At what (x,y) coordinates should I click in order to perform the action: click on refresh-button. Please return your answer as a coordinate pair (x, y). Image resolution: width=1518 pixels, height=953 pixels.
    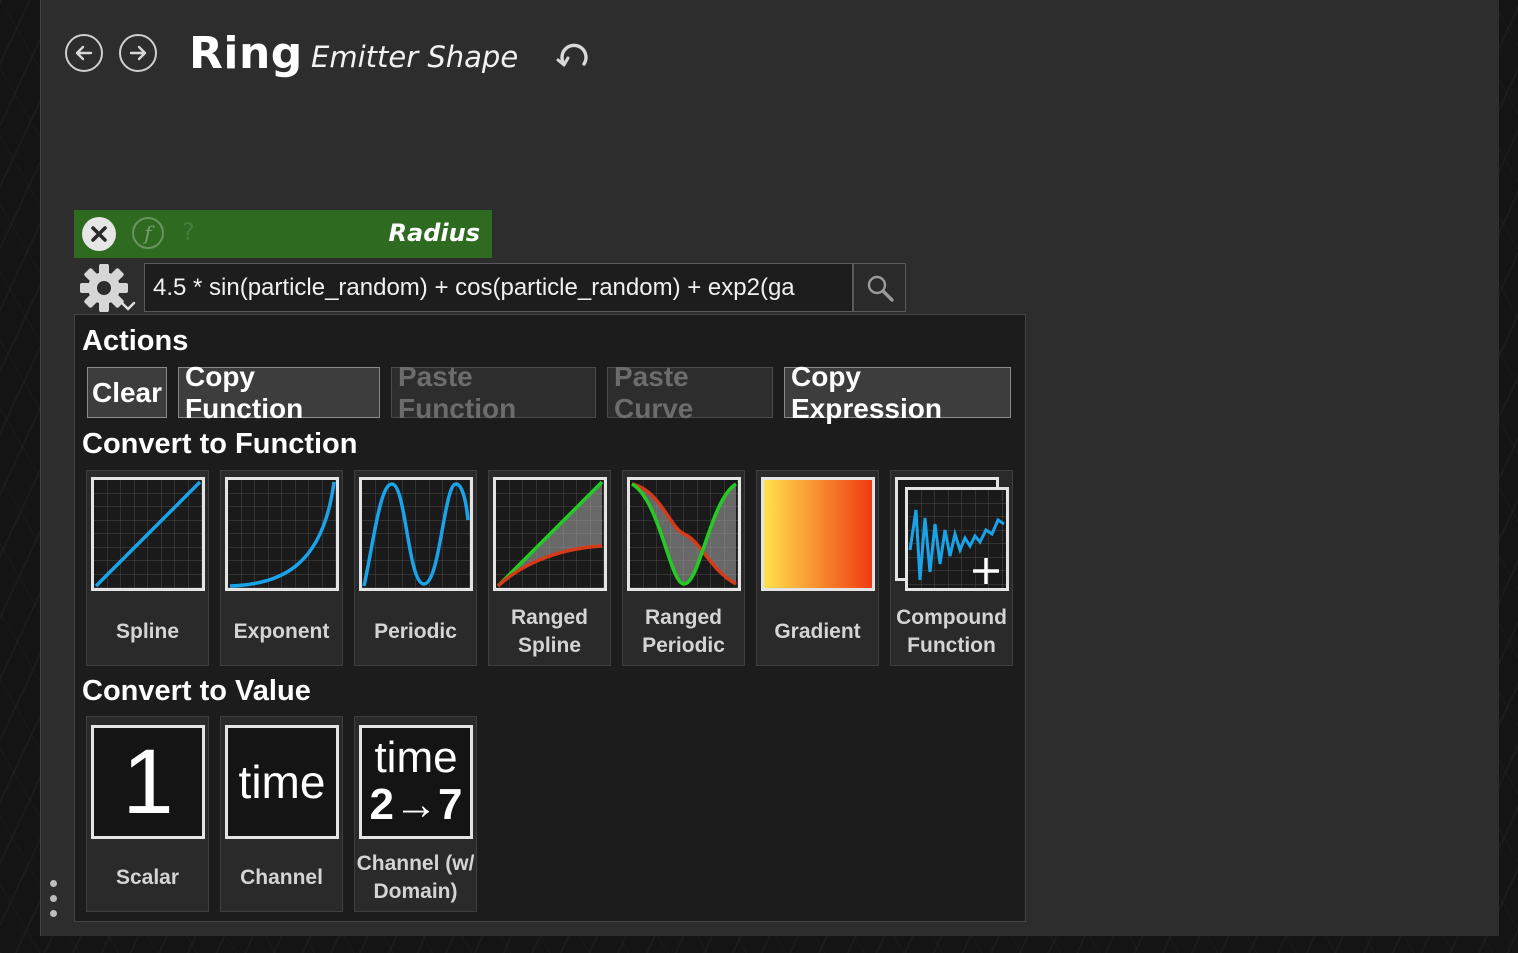
    Looking at the image, I should click on (574, 54).